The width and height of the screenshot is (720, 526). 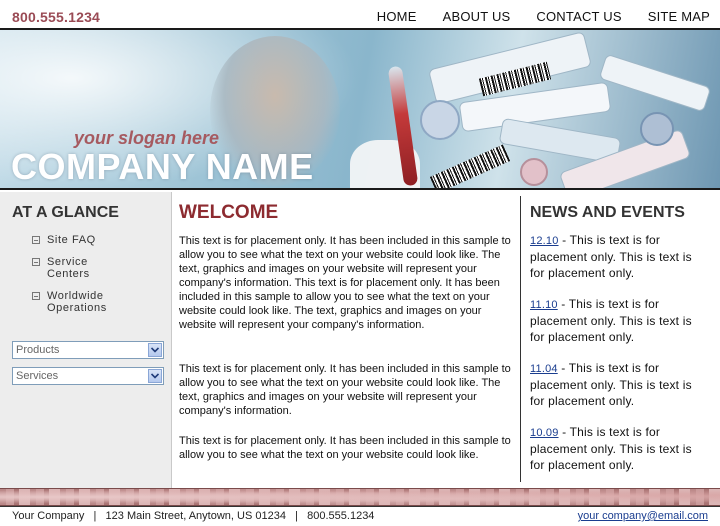 What do you see at coordinates (229, 212) in the screenshot?
I see `page-title: WELCOME` at bounding box center [229, 212].